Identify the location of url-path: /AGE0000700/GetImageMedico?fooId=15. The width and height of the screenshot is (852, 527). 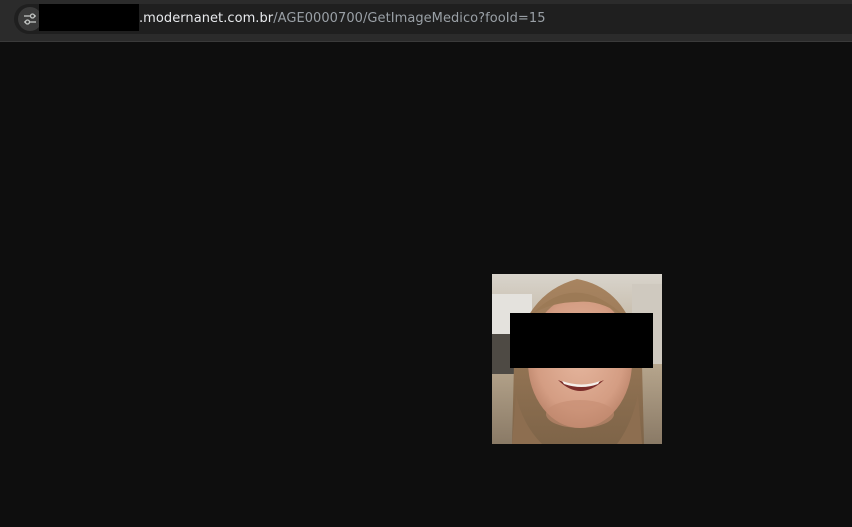
(409, 18).